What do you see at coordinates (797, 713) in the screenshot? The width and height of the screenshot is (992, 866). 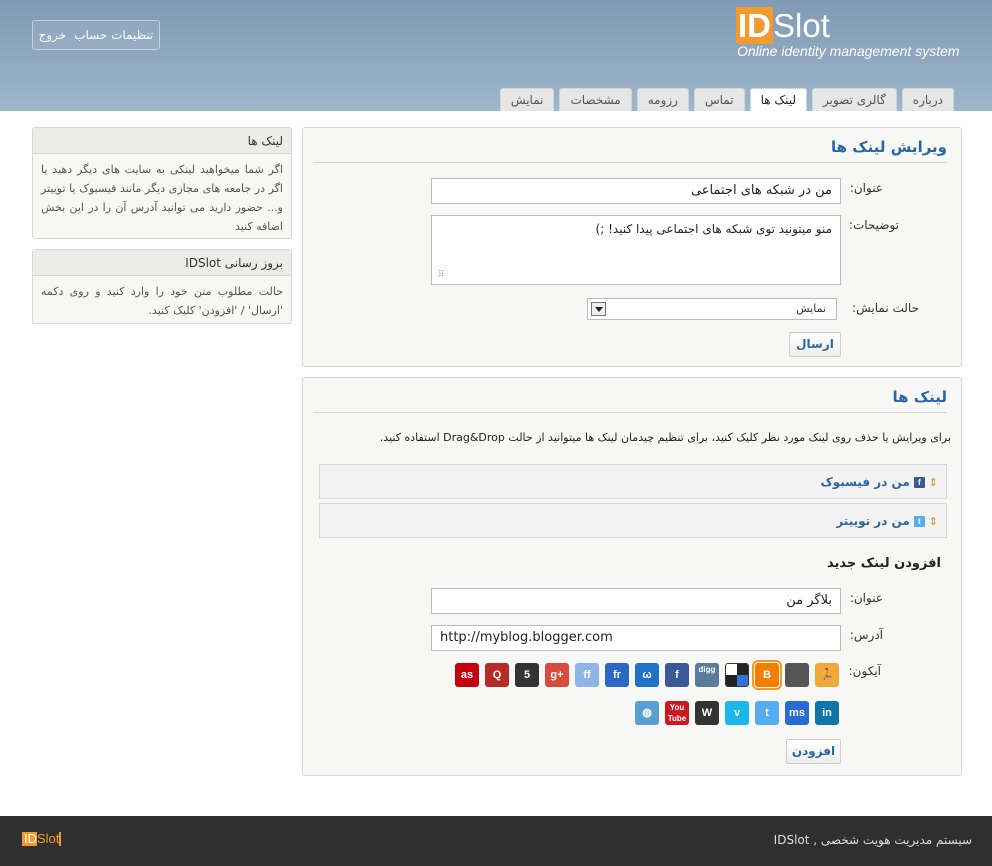 I see `myspace-icon: ms` at bounding box center [797, 713].